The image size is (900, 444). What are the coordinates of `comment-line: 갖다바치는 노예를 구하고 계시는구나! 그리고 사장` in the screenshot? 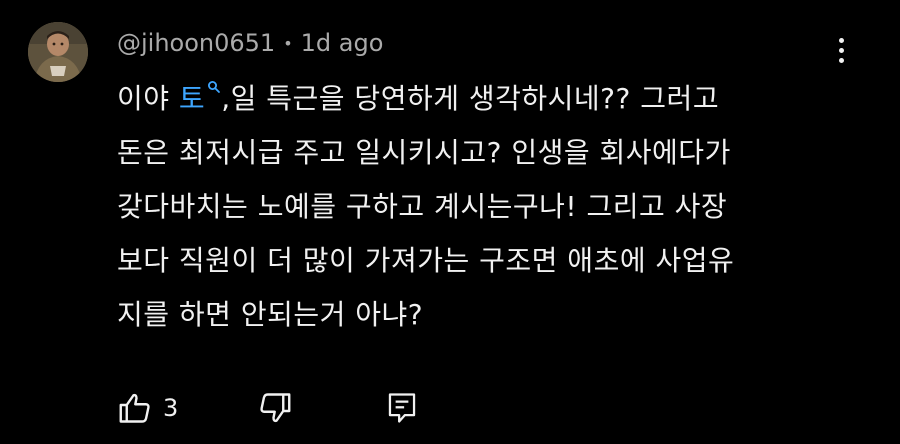 It's located at (422, 206).